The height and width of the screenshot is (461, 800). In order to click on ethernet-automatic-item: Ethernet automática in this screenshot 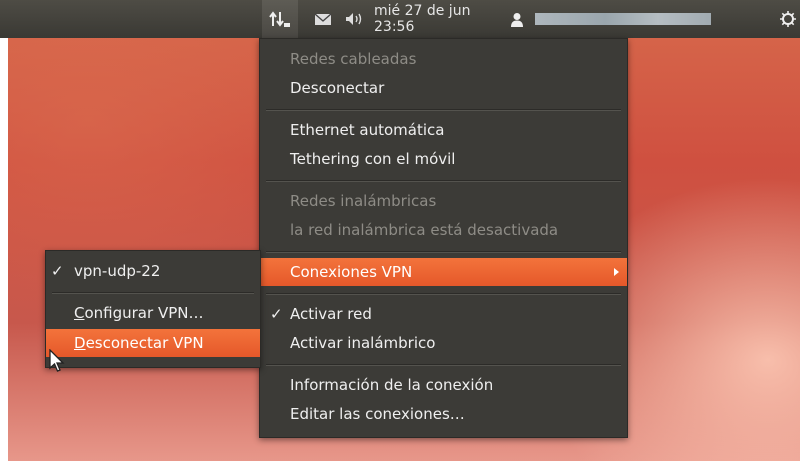, I will do `click(443, 130)`.